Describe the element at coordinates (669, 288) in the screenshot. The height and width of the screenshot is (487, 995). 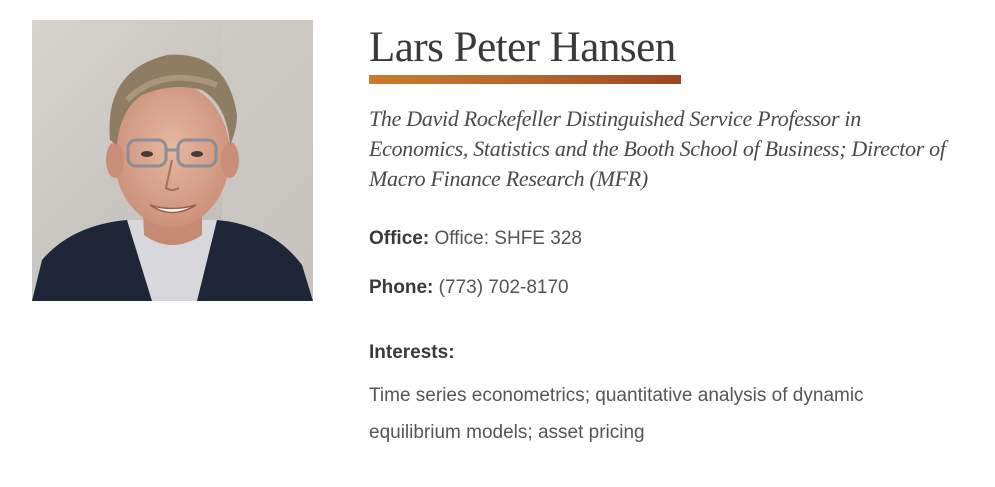
I see `phone-field: Phone: (773) 702-8170` at that location.